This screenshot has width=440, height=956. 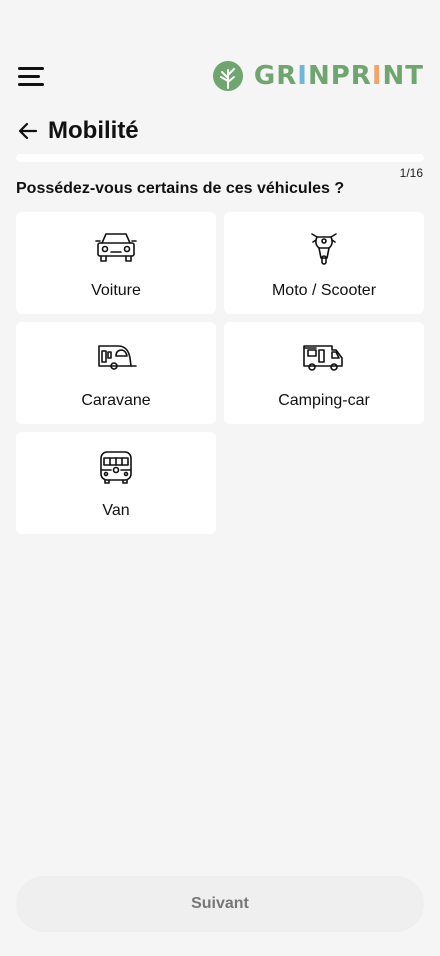 What do you see at coordinates (116, 263) in the screenshot?
I see `option-card-voiture: Voiture` at bounding box center [116, 263].